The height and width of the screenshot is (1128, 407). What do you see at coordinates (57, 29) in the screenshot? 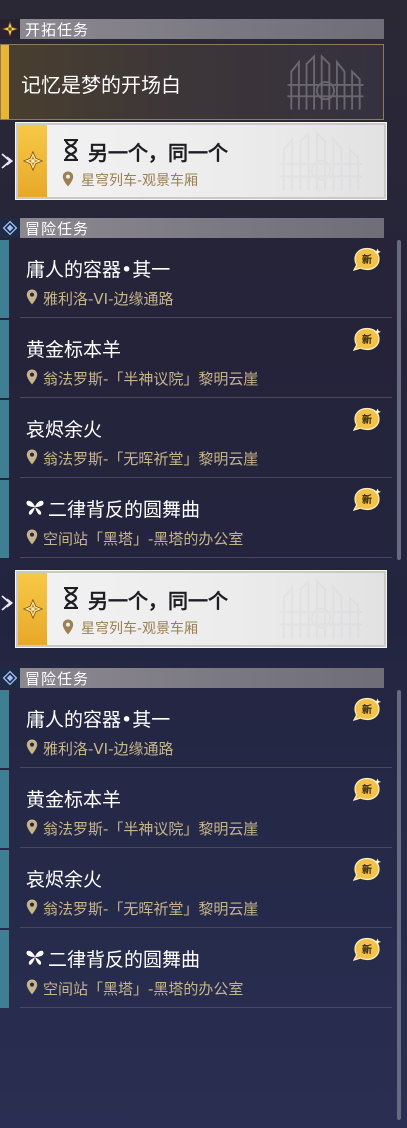
I see `section-title: 开拓任务` at bounding box center [57, 29].